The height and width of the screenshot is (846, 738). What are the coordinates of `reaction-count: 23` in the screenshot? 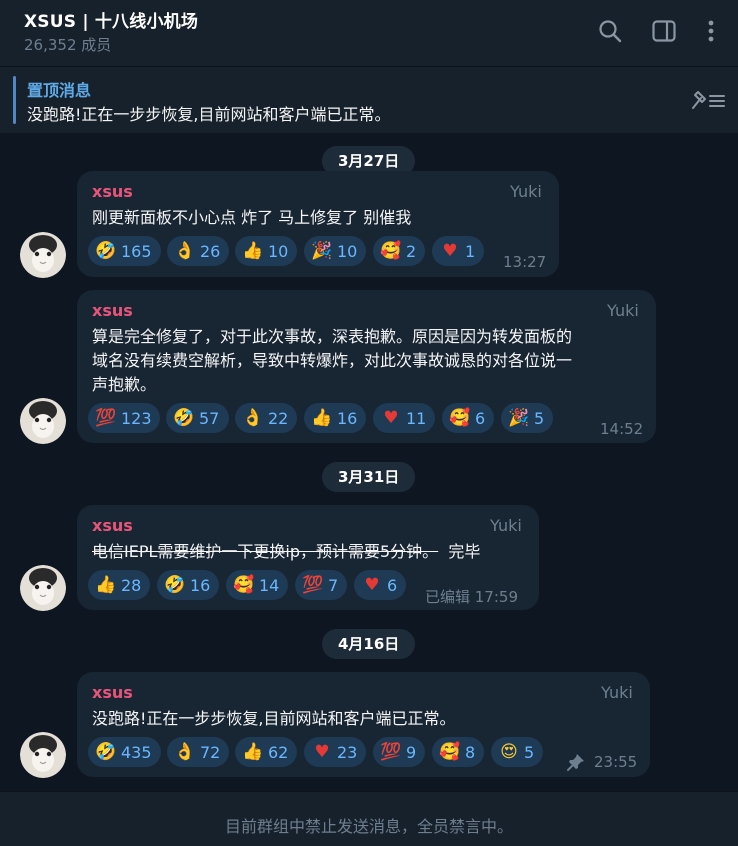 It's located at (347, 752).